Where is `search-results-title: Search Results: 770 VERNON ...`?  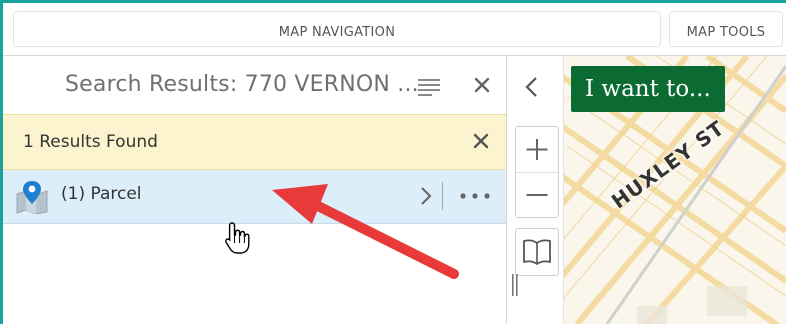 search-results-title: Search Results: 770 VERNON ... is located at coordinates (242, 84).